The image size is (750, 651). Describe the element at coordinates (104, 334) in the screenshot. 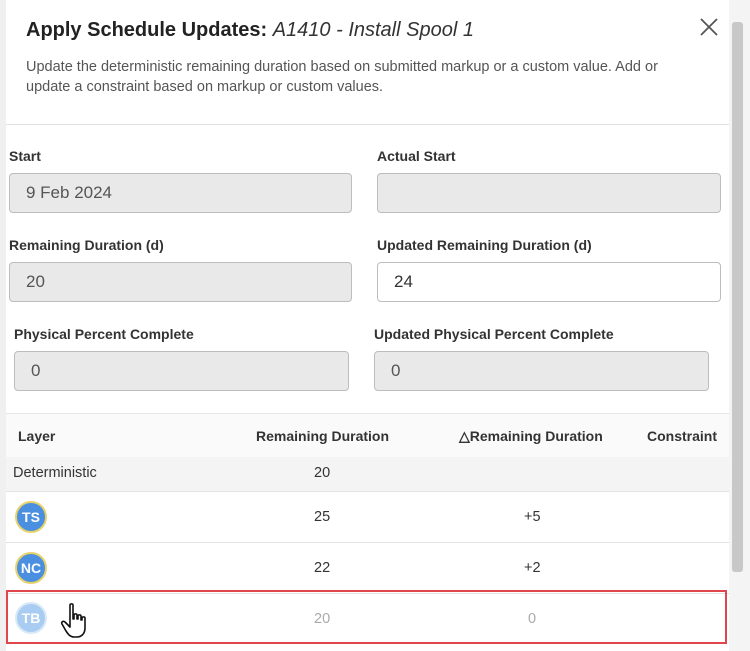

I see `physical-percent-label: Physical Percent Complete` at that location.